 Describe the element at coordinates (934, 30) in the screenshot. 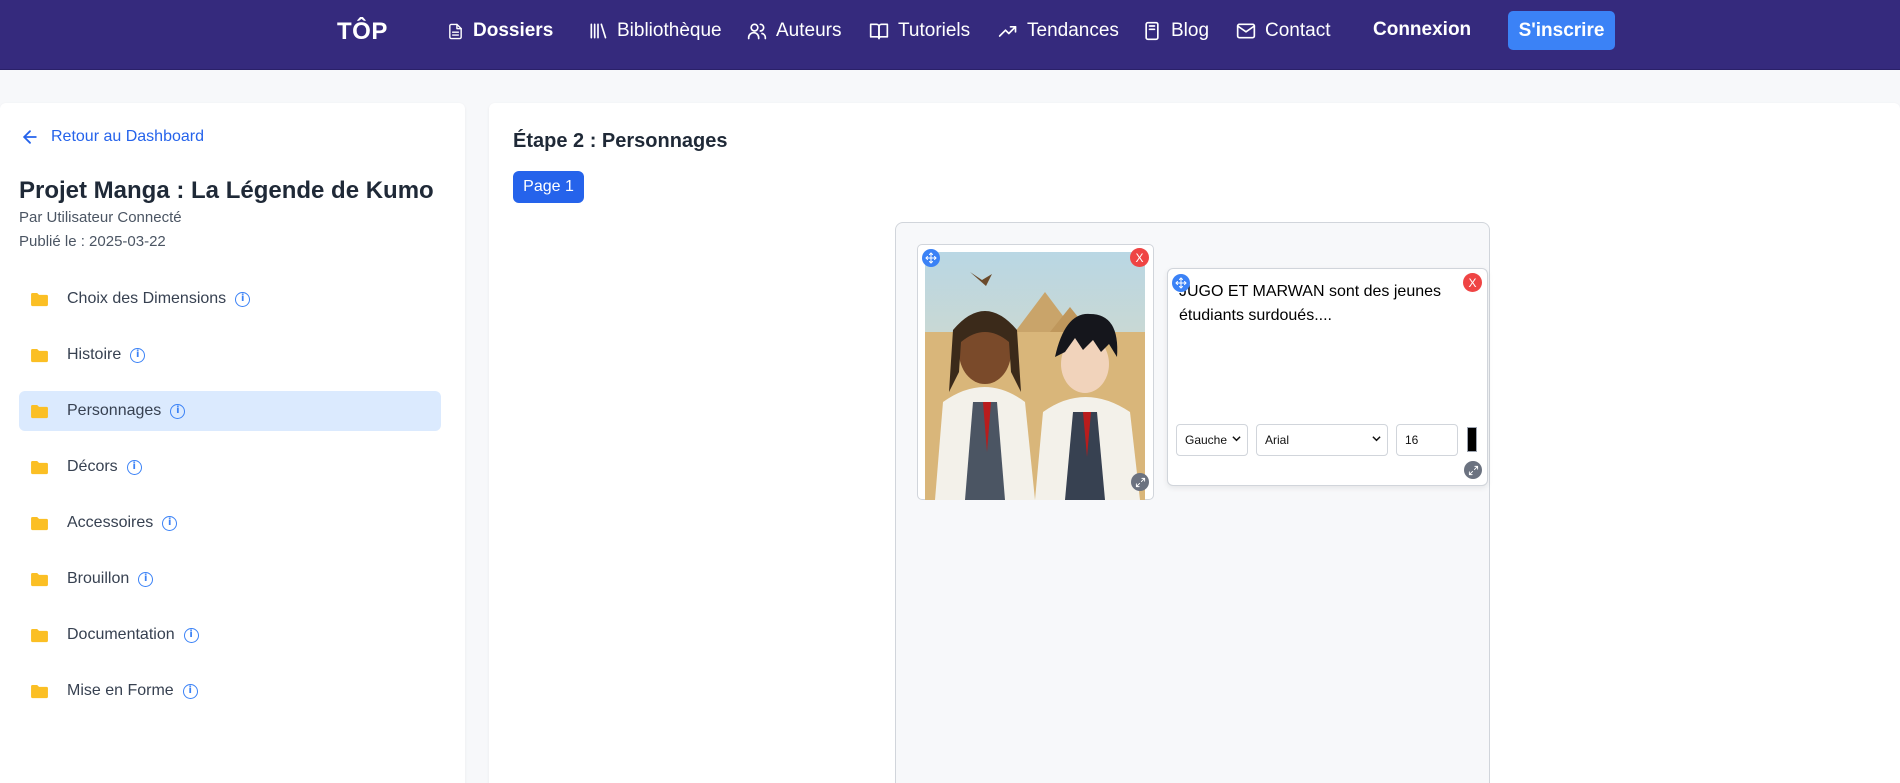

I see `nav-tutoriels-label: Tutoriels` at that location.